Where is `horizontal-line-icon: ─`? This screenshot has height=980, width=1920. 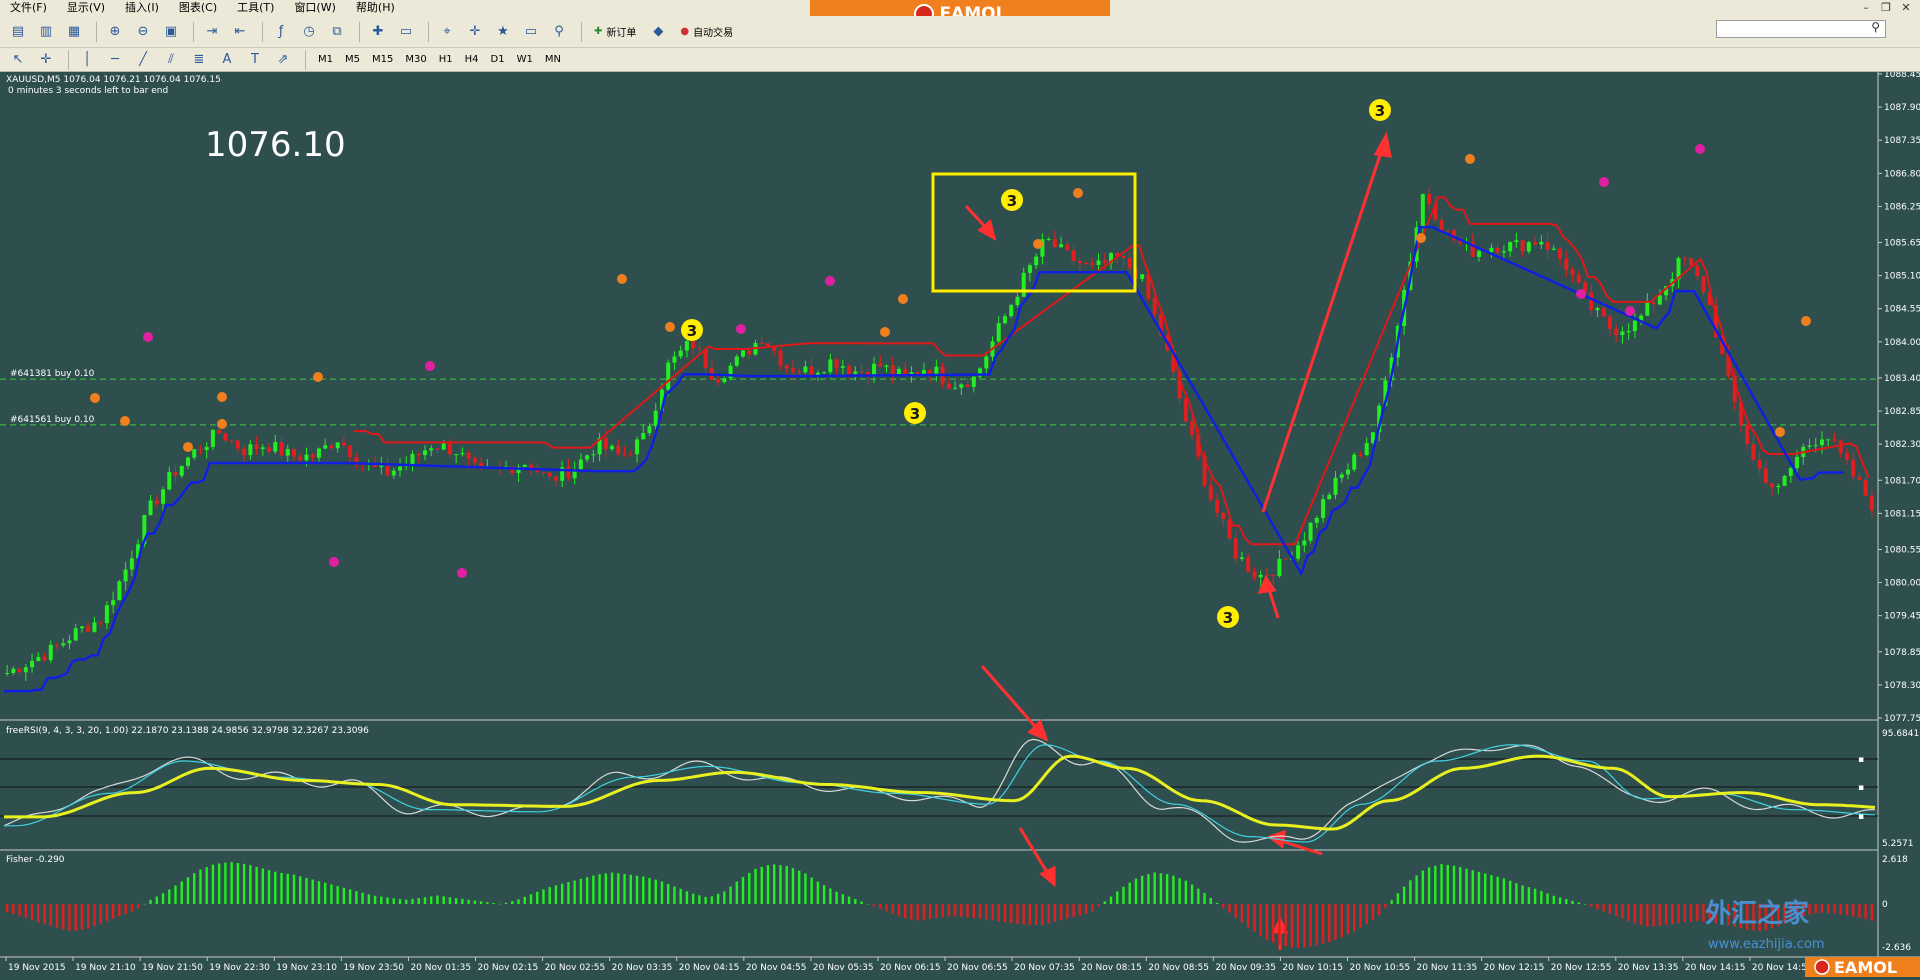
horizontal-line-icon: ─ is located at coordinates (115, 60).